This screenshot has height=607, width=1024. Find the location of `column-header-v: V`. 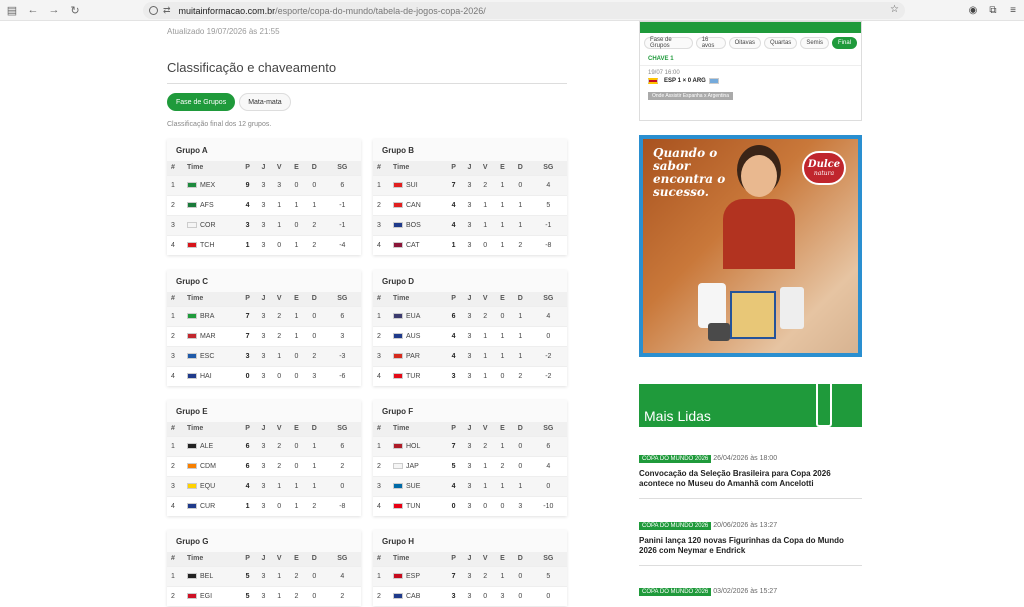

column-header-v: V is located at coordinates (279, 299).